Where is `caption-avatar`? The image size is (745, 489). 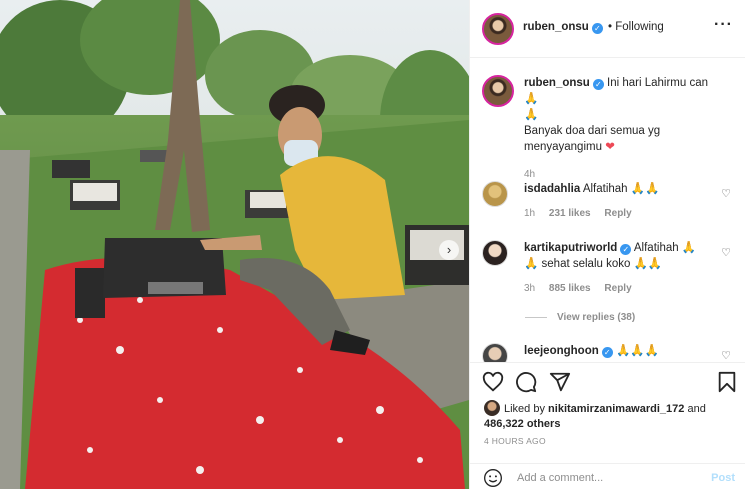 caption-avatar is located at coordinates (498, 91).